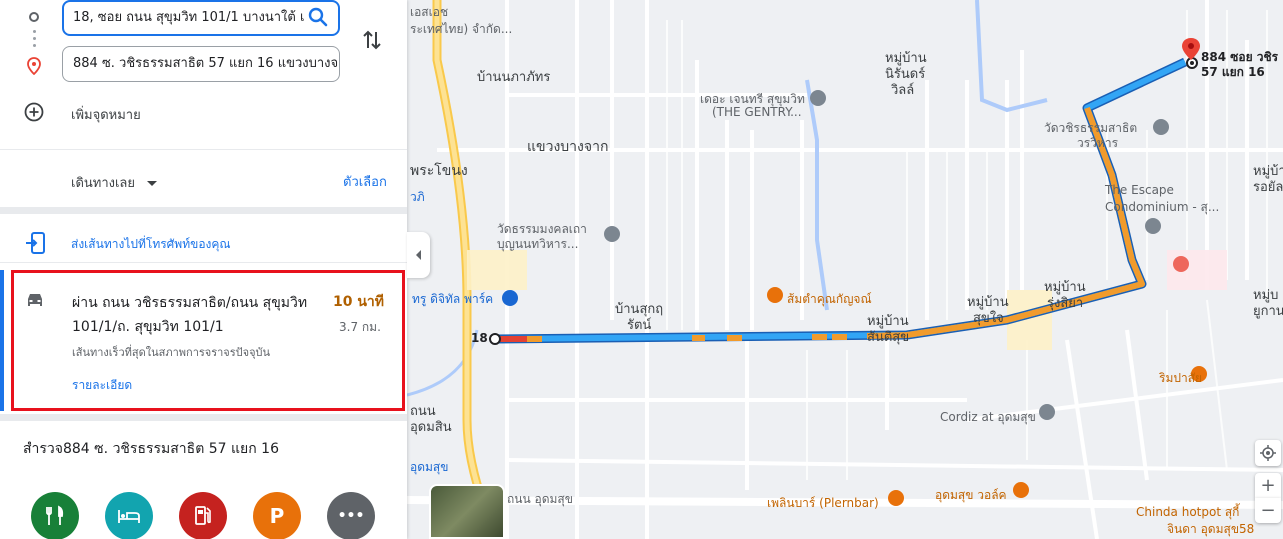  I want to click on route-distance: 3.7 กม., so click(360, 327).